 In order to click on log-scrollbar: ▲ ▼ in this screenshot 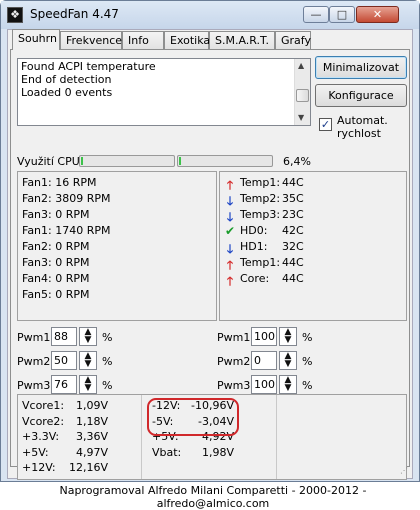, I will do `click(302, 92)`.